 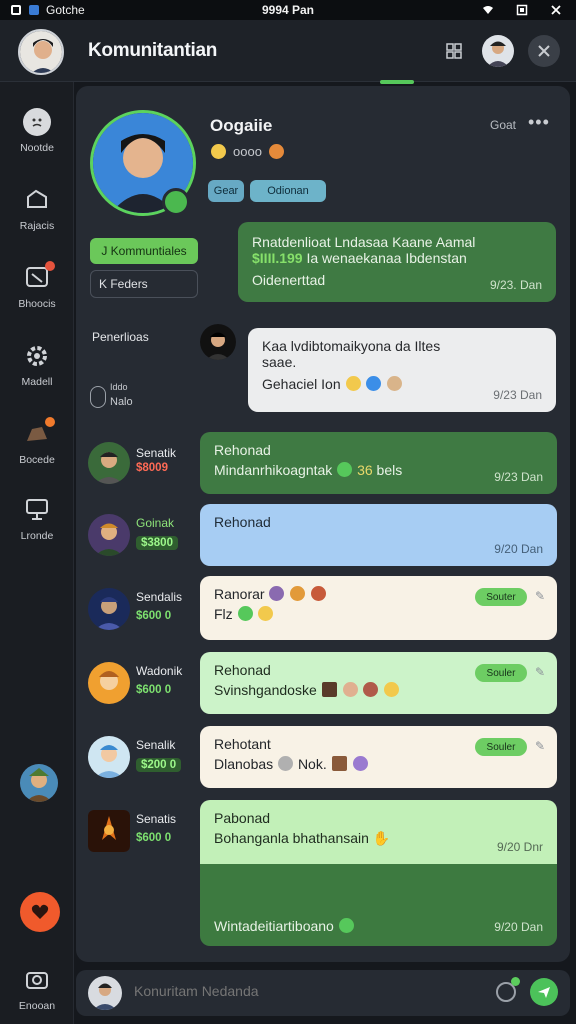 What do you see at coordinates (284, 991) in the screenshot?
I see `message-input` at bounding box center [284, 991].